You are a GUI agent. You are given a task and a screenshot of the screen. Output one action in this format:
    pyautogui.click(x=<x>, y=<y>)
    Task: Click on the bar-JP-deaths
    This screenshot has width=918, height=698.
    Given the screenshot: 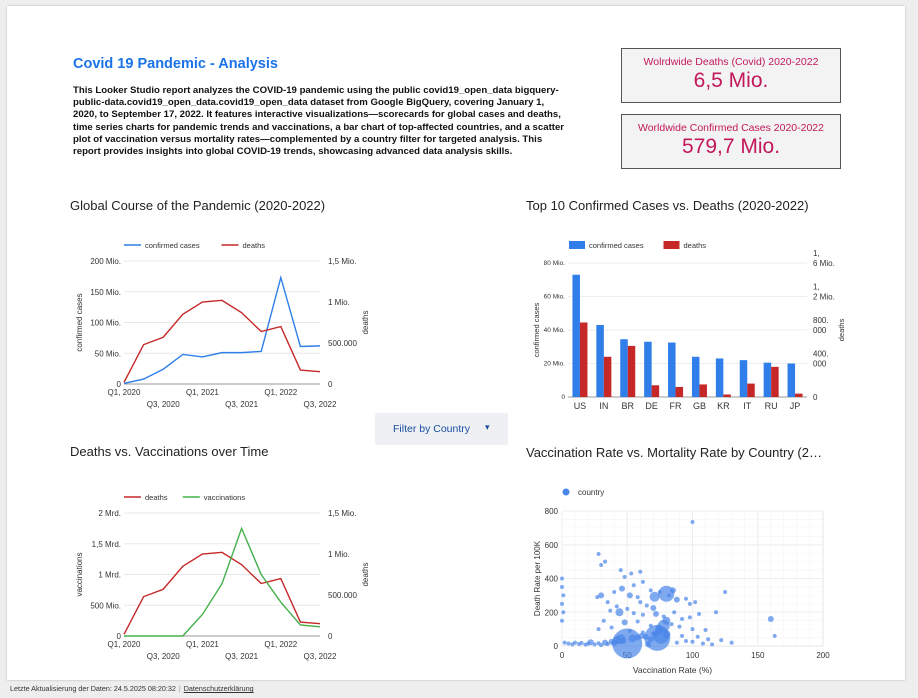 What is the action you would take?
    pyautogui.click(x=799, y=395)
    